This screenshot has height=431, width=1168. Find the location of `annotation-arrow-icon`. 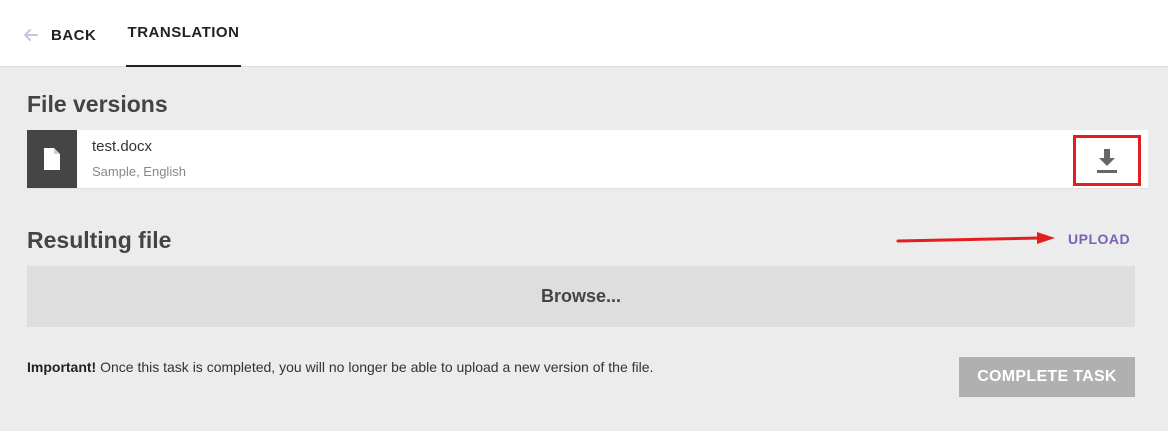

annotation-arrow-icon is located at coordinates (975, 238).